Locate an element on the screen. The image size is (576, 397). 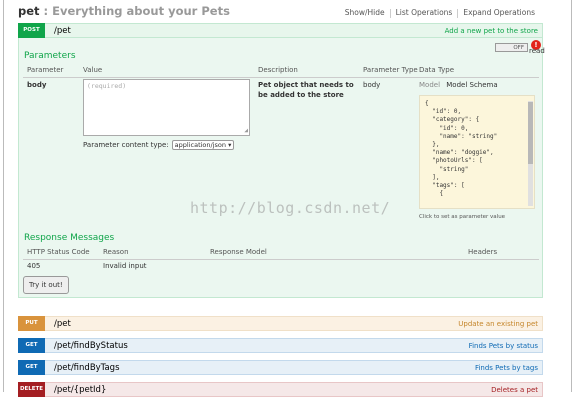
param-name: body is located at coordinates (37, 85).